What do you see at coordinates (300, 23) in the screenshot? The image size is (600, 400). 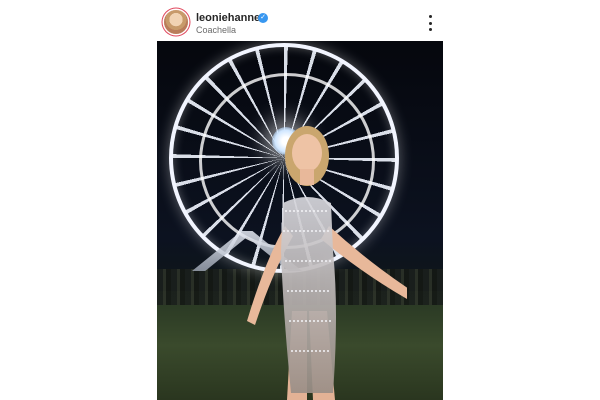 I see `post-header: leoniehanne ✓ Coachella` at bounding box center [300, 23].